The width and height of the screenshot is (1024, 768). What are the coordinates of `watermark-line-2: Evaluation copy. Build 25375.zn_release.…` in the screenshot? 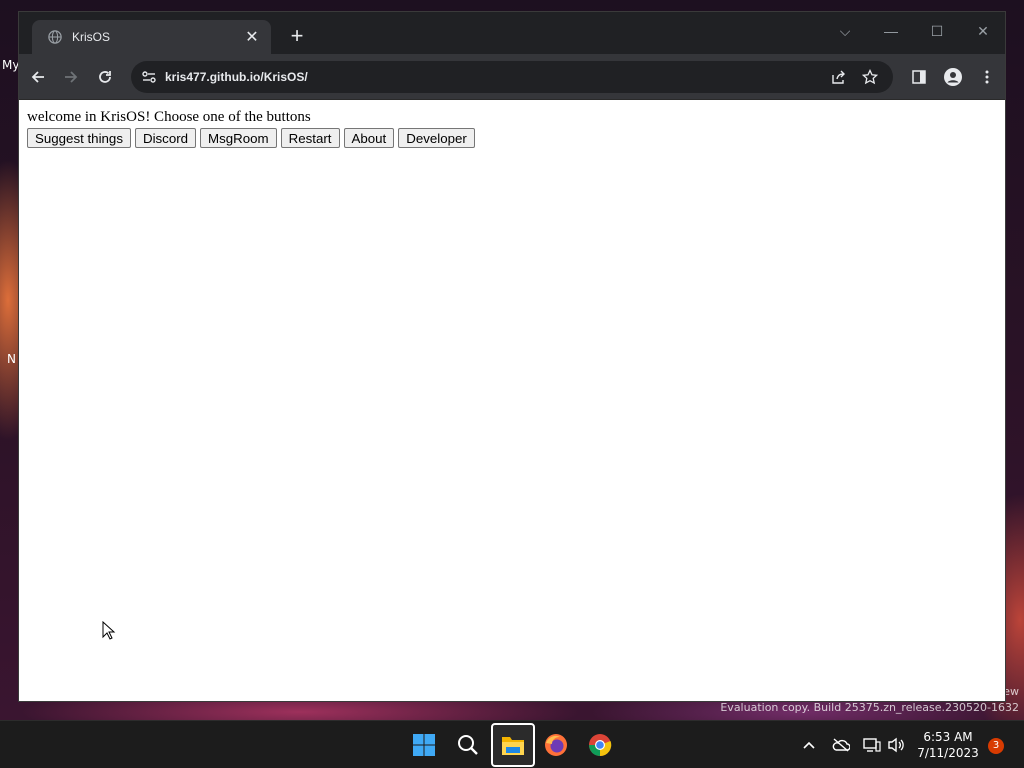 It's located at (869, 707).